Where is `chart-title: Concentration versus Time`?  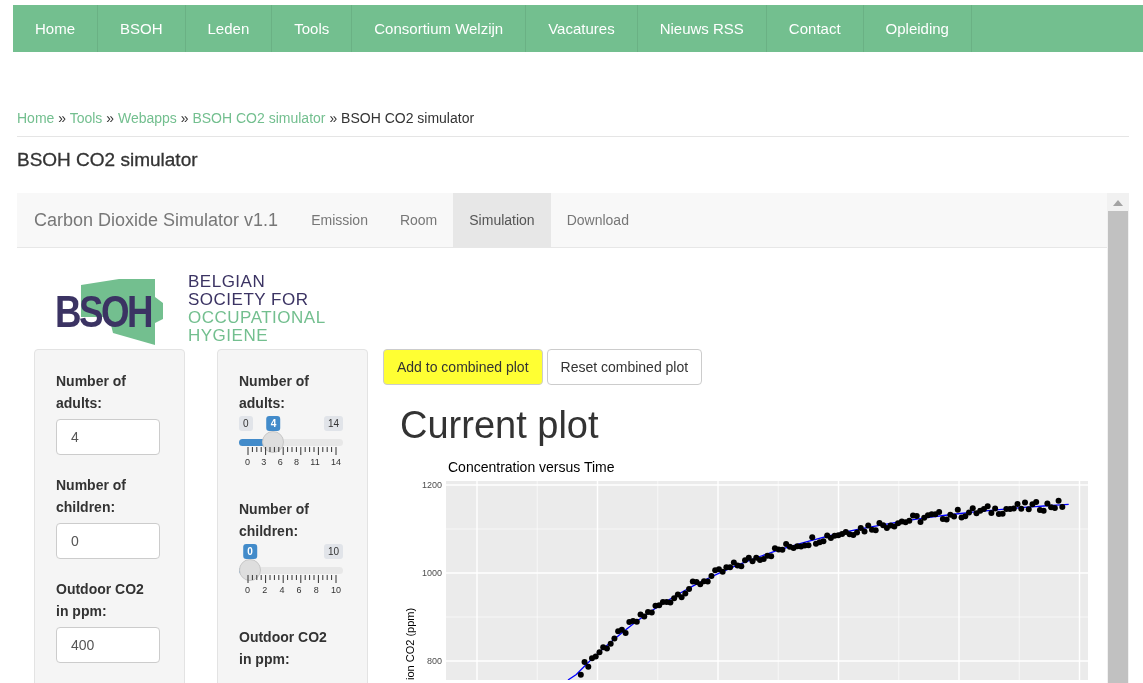 chart-title: Concentration versus Time is located at coordinates (531, 467).